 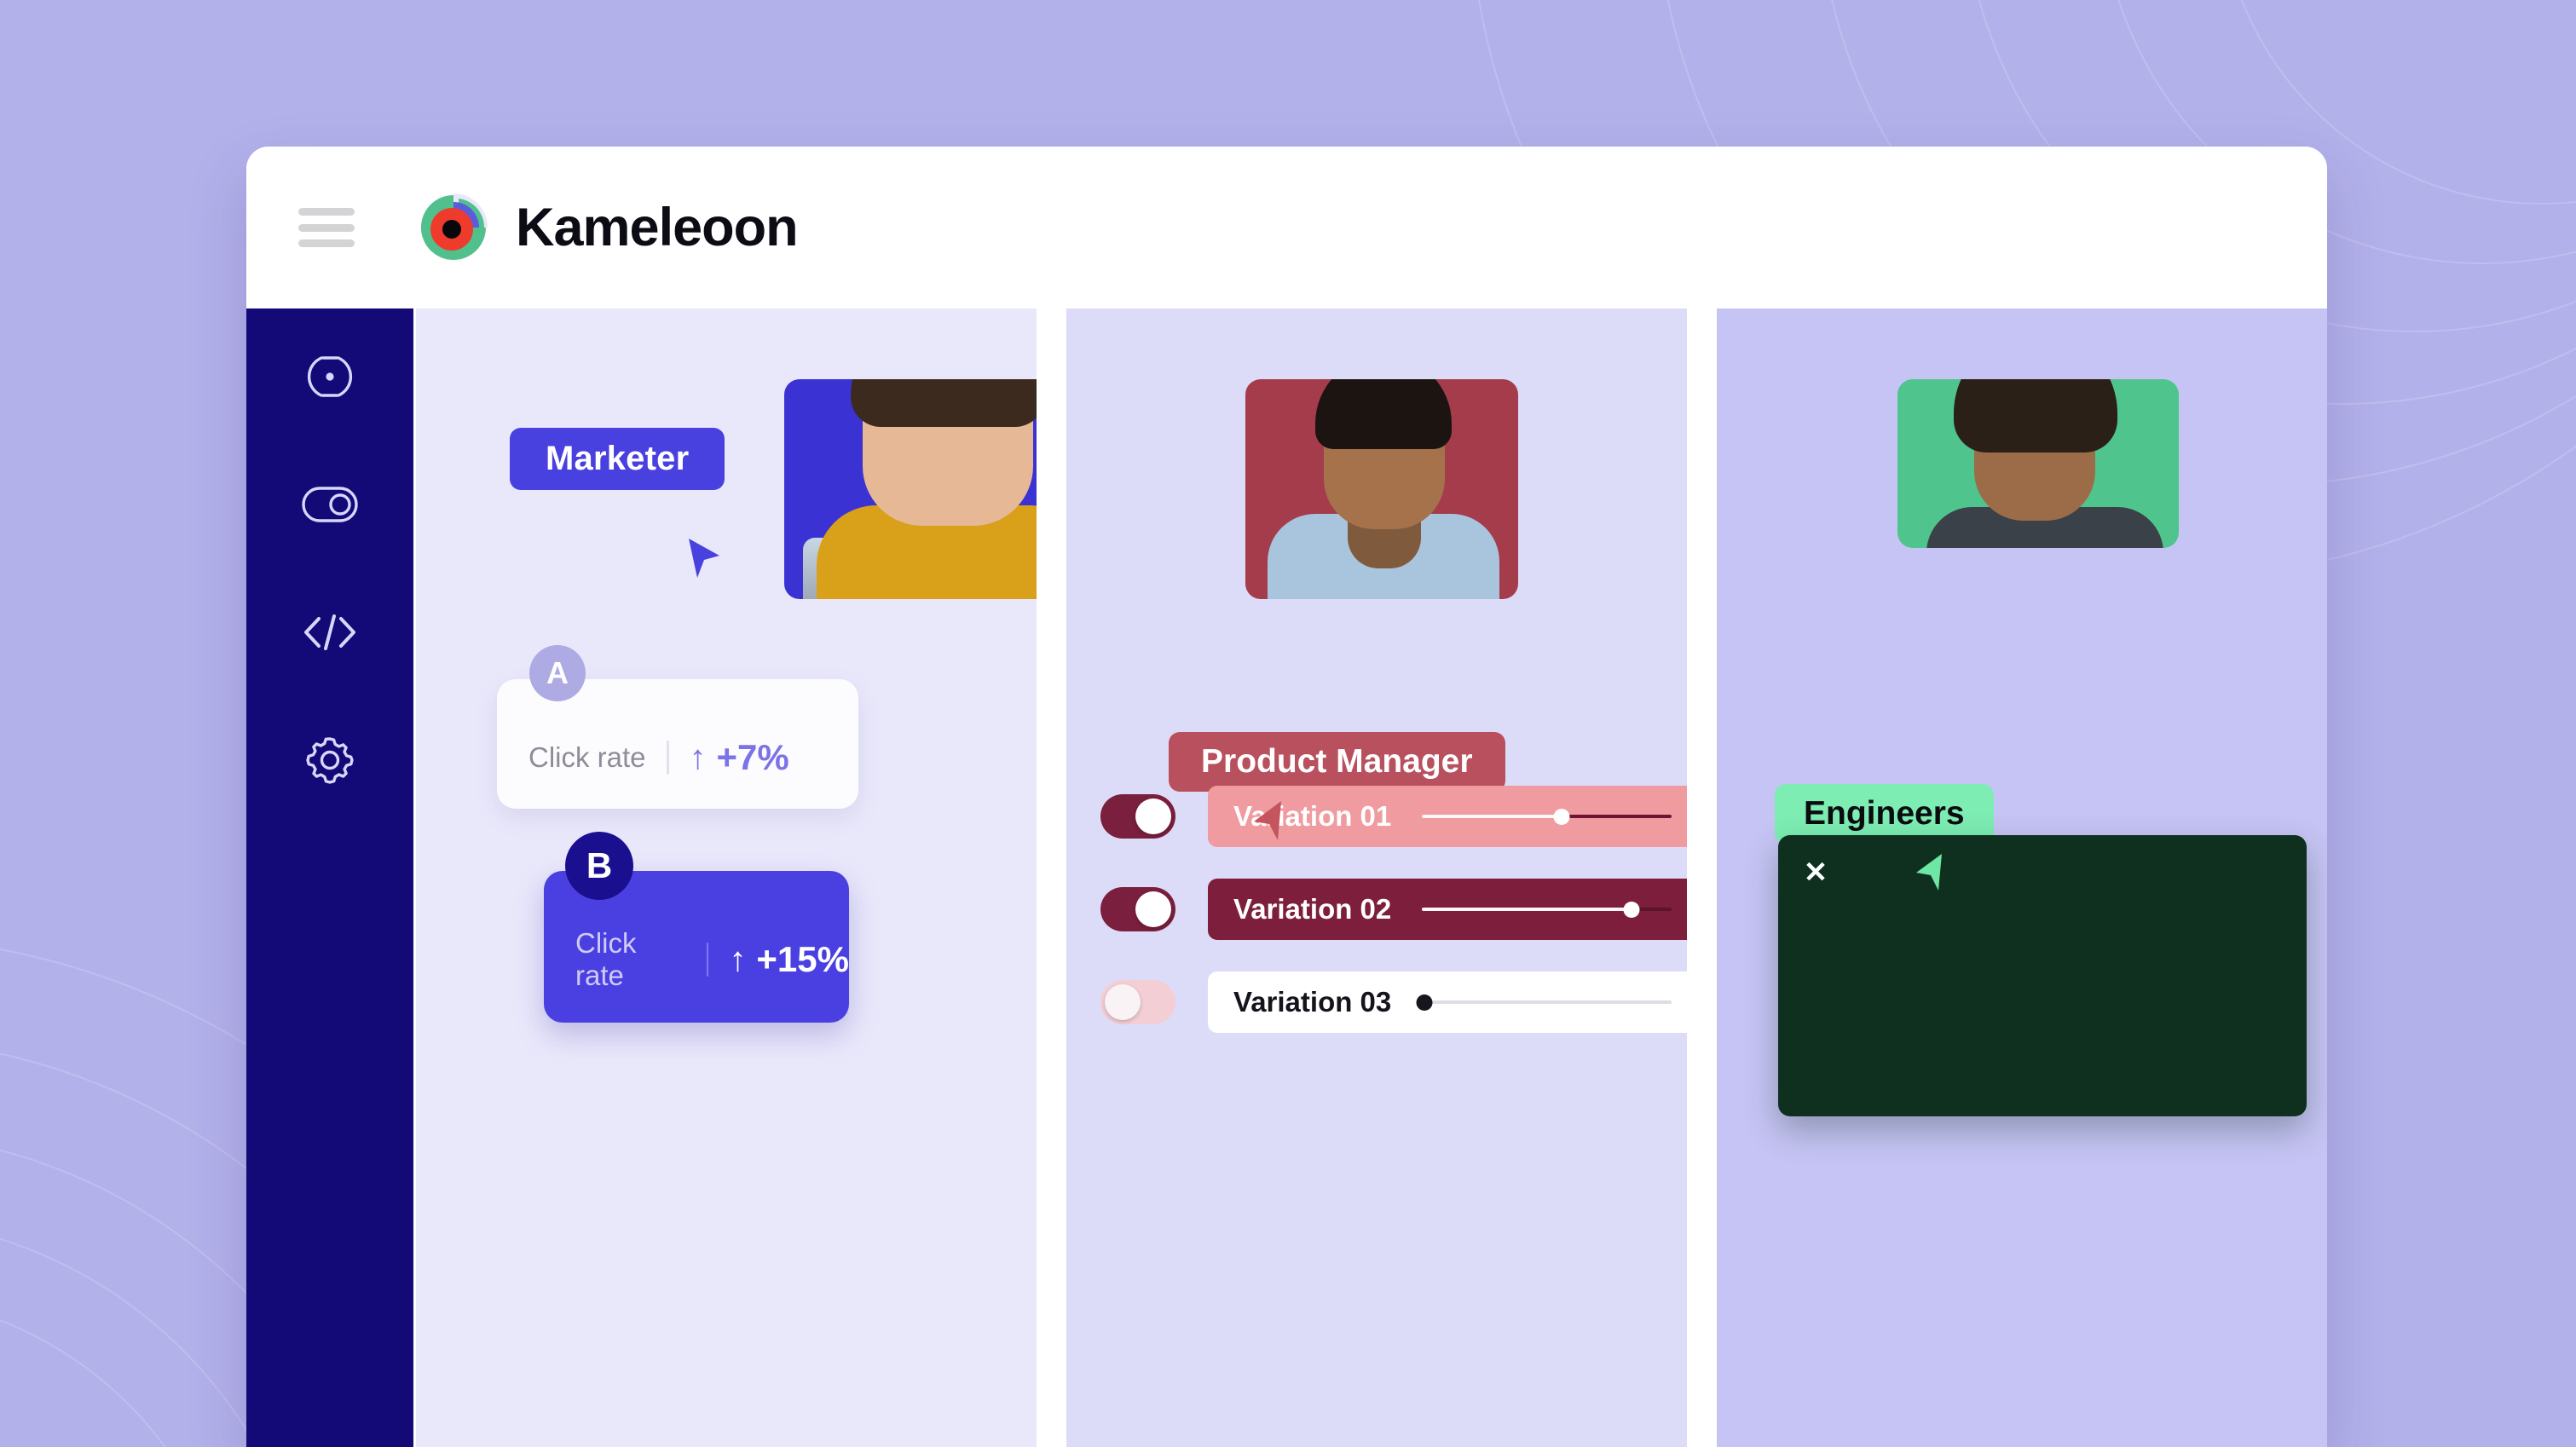 What do you see at coordinates (557, 673) in the screenshot?
I see `variant-badge-a: A` at bounding box center [557, 673].